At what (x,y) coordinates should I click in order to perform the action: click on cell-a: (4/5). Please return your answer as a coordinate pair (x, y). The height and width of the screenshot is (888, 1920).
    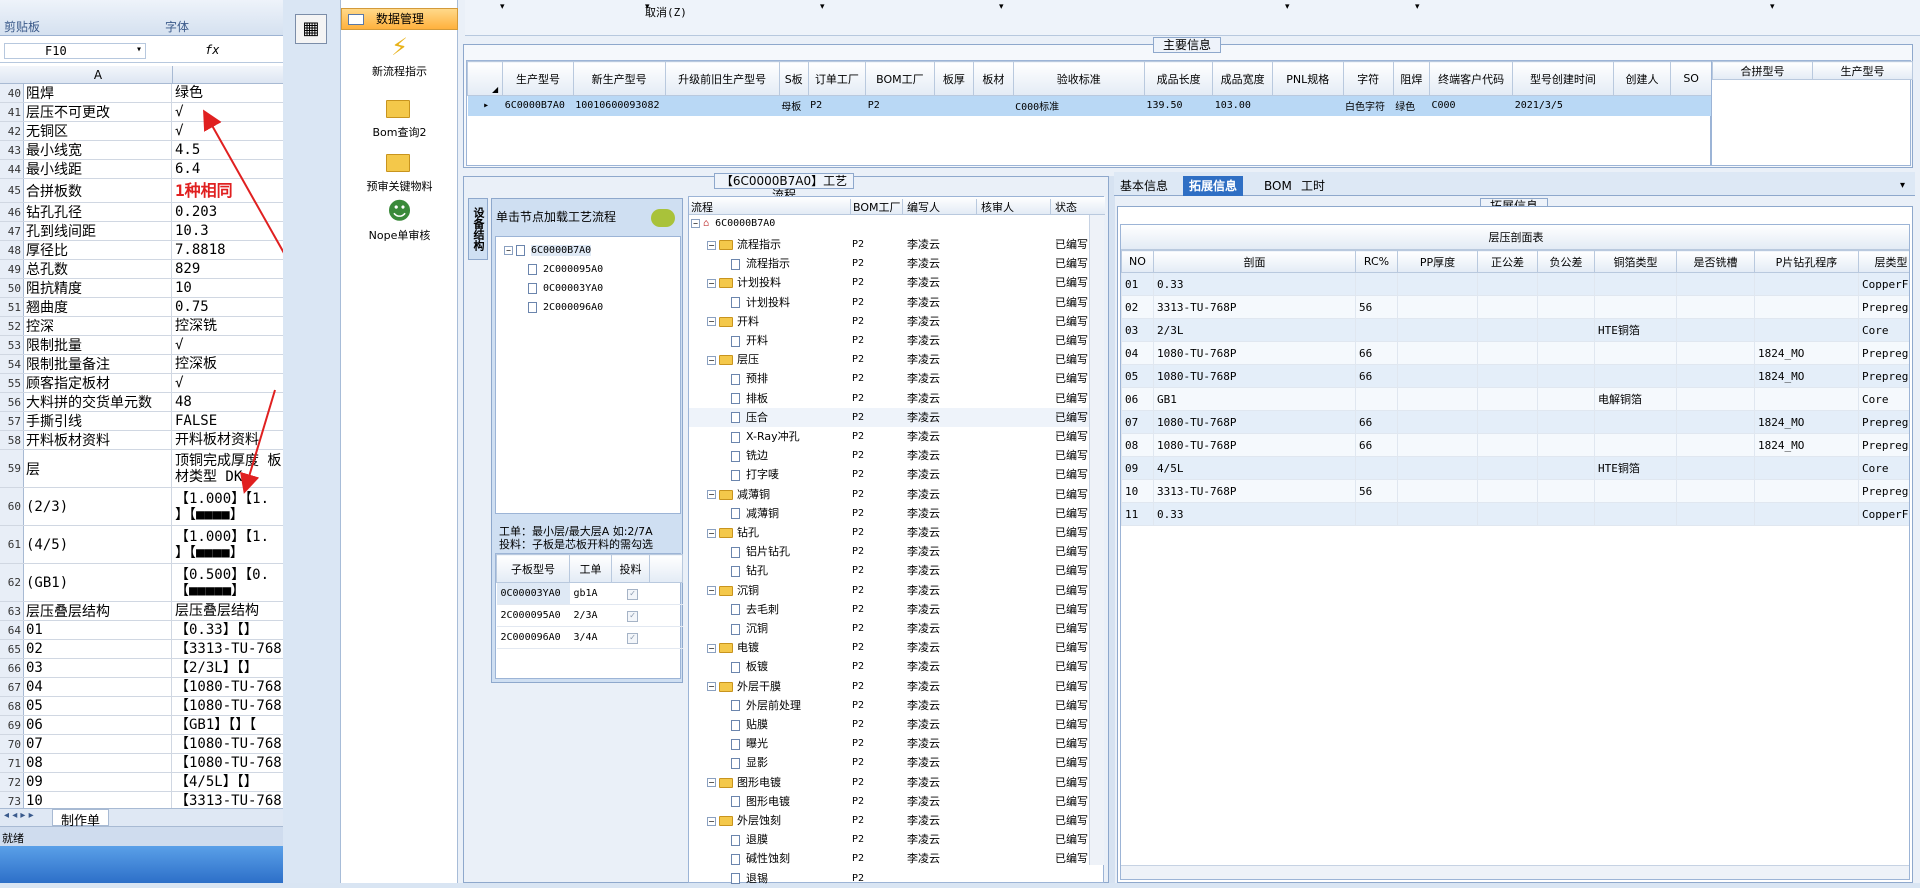
    Looking at the image, I should click on (98, 544).